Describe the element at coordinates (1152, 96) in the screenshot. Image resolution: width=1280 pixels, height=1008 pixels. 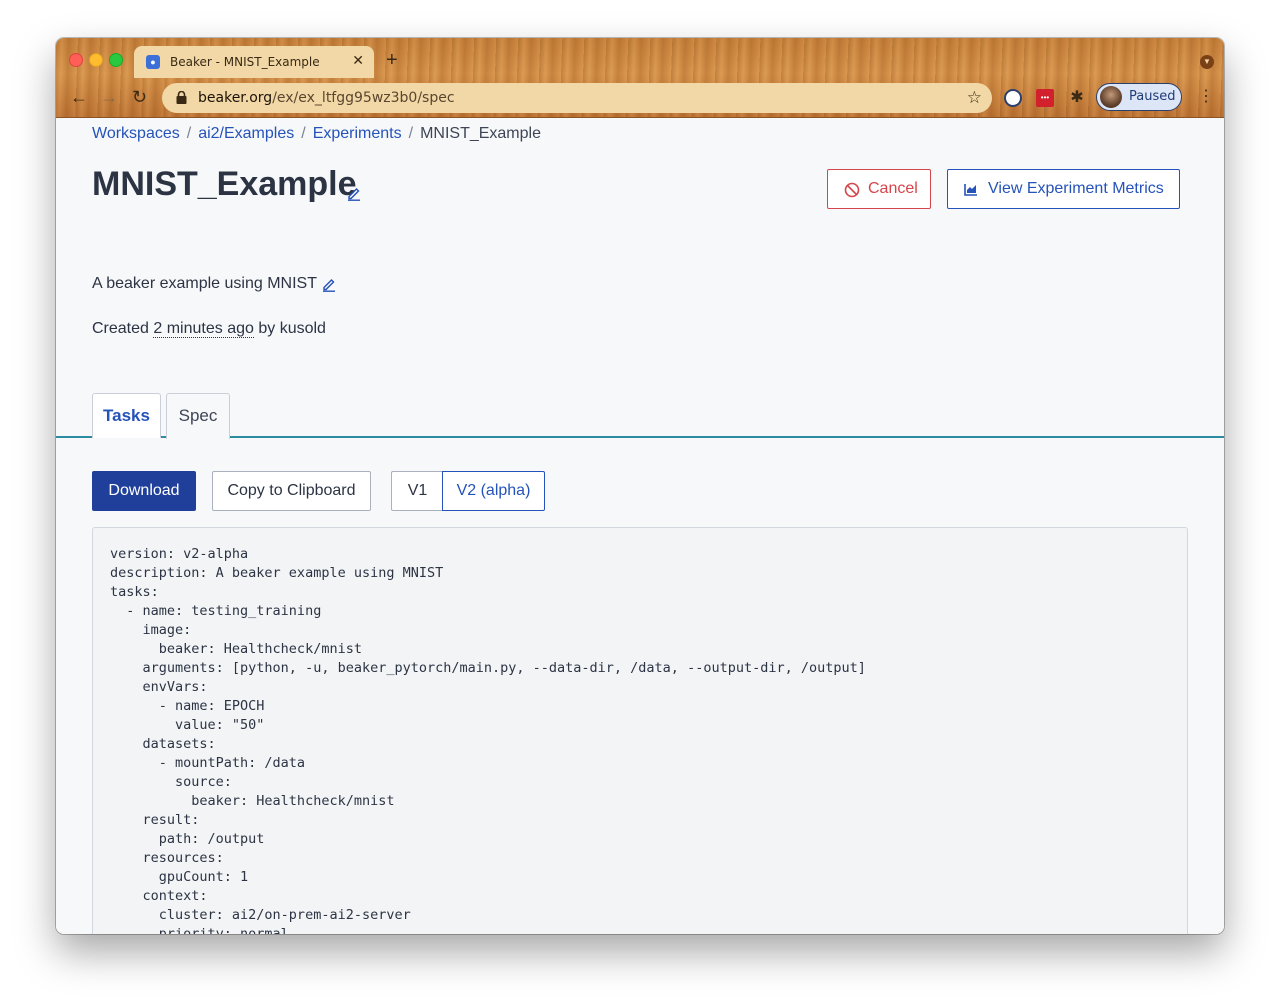
I see `profile-status: Paused` at that location.